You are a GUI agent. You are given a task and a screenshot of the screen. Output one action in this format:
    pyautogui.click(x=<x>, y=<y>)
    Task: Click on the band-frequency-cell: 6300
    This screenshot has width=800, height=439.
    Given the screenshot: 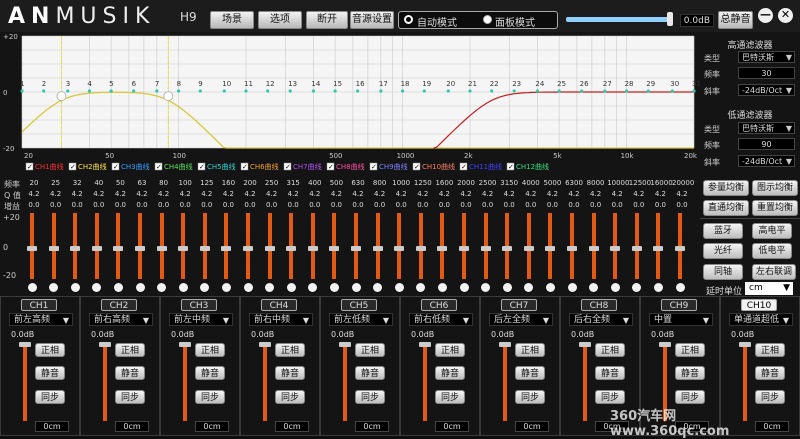 What is the action you would take?
    pyautogui.click(x=574, y=183)
    